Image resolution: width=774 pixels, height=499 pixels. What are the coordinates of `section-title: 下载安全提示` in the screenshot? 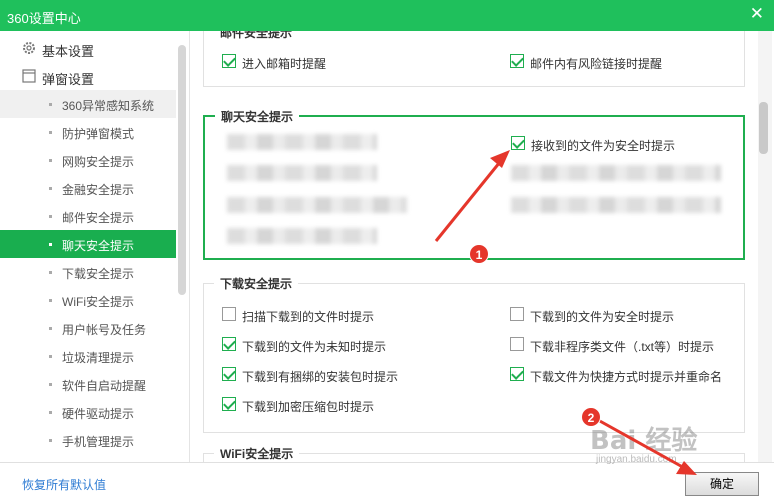 It's located at (256, 283).